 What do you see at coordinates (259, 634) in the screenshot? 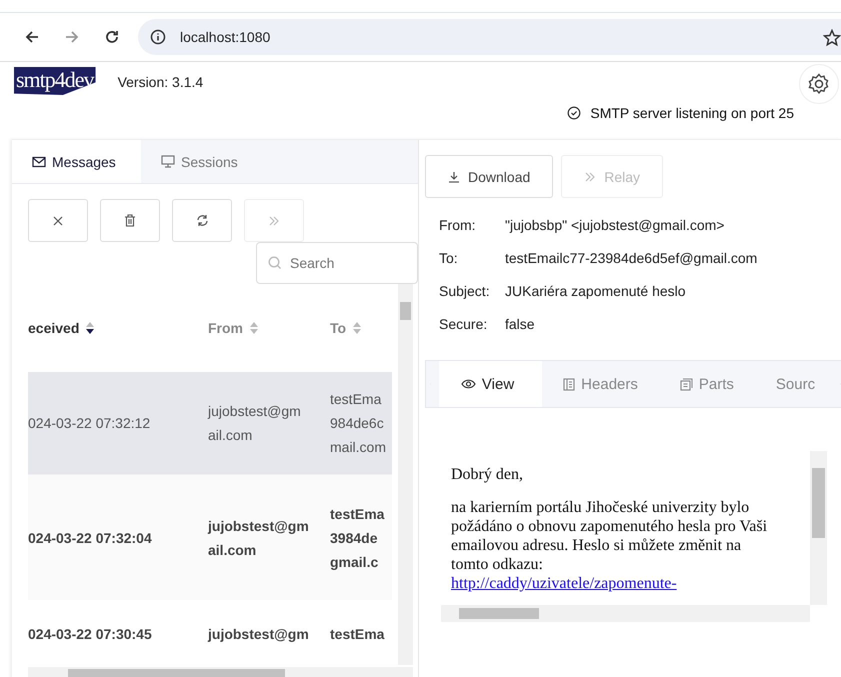
I see `table-cell-text: jujobstest@gm` at bounding box center [259, 634].